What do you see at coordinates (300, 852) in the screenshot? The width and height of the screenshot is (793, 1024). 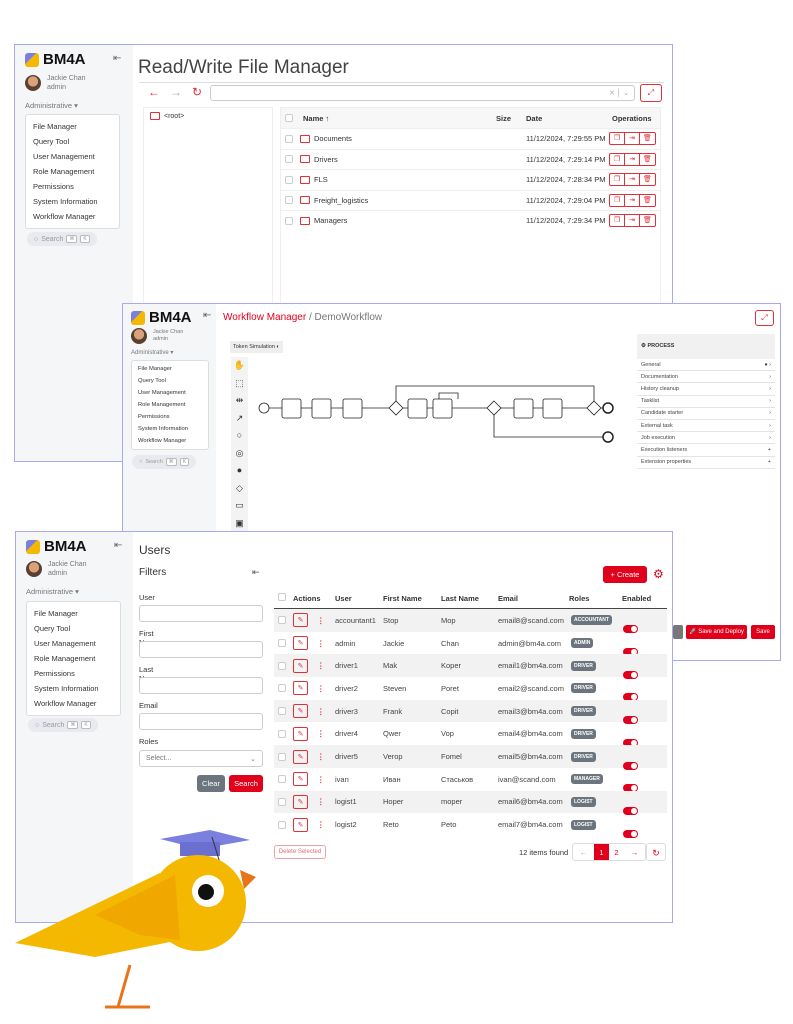 I see `delete-selected-button: Delete Selected` at bounding box center [300, 852].